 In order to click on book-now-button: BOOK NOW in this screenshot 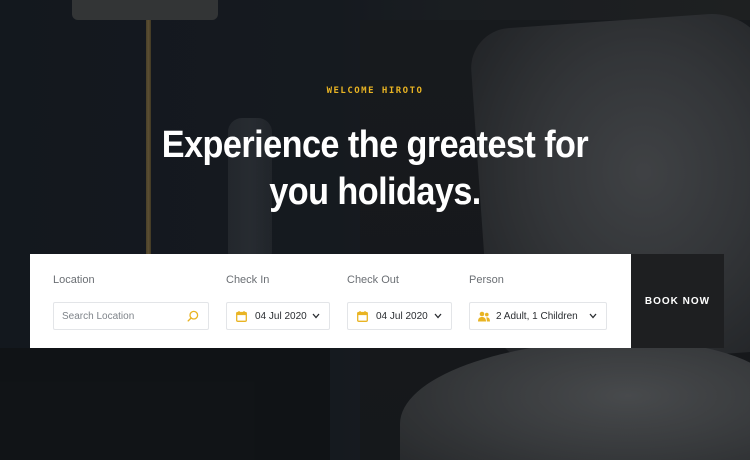, I will do `click(677, 301)`.